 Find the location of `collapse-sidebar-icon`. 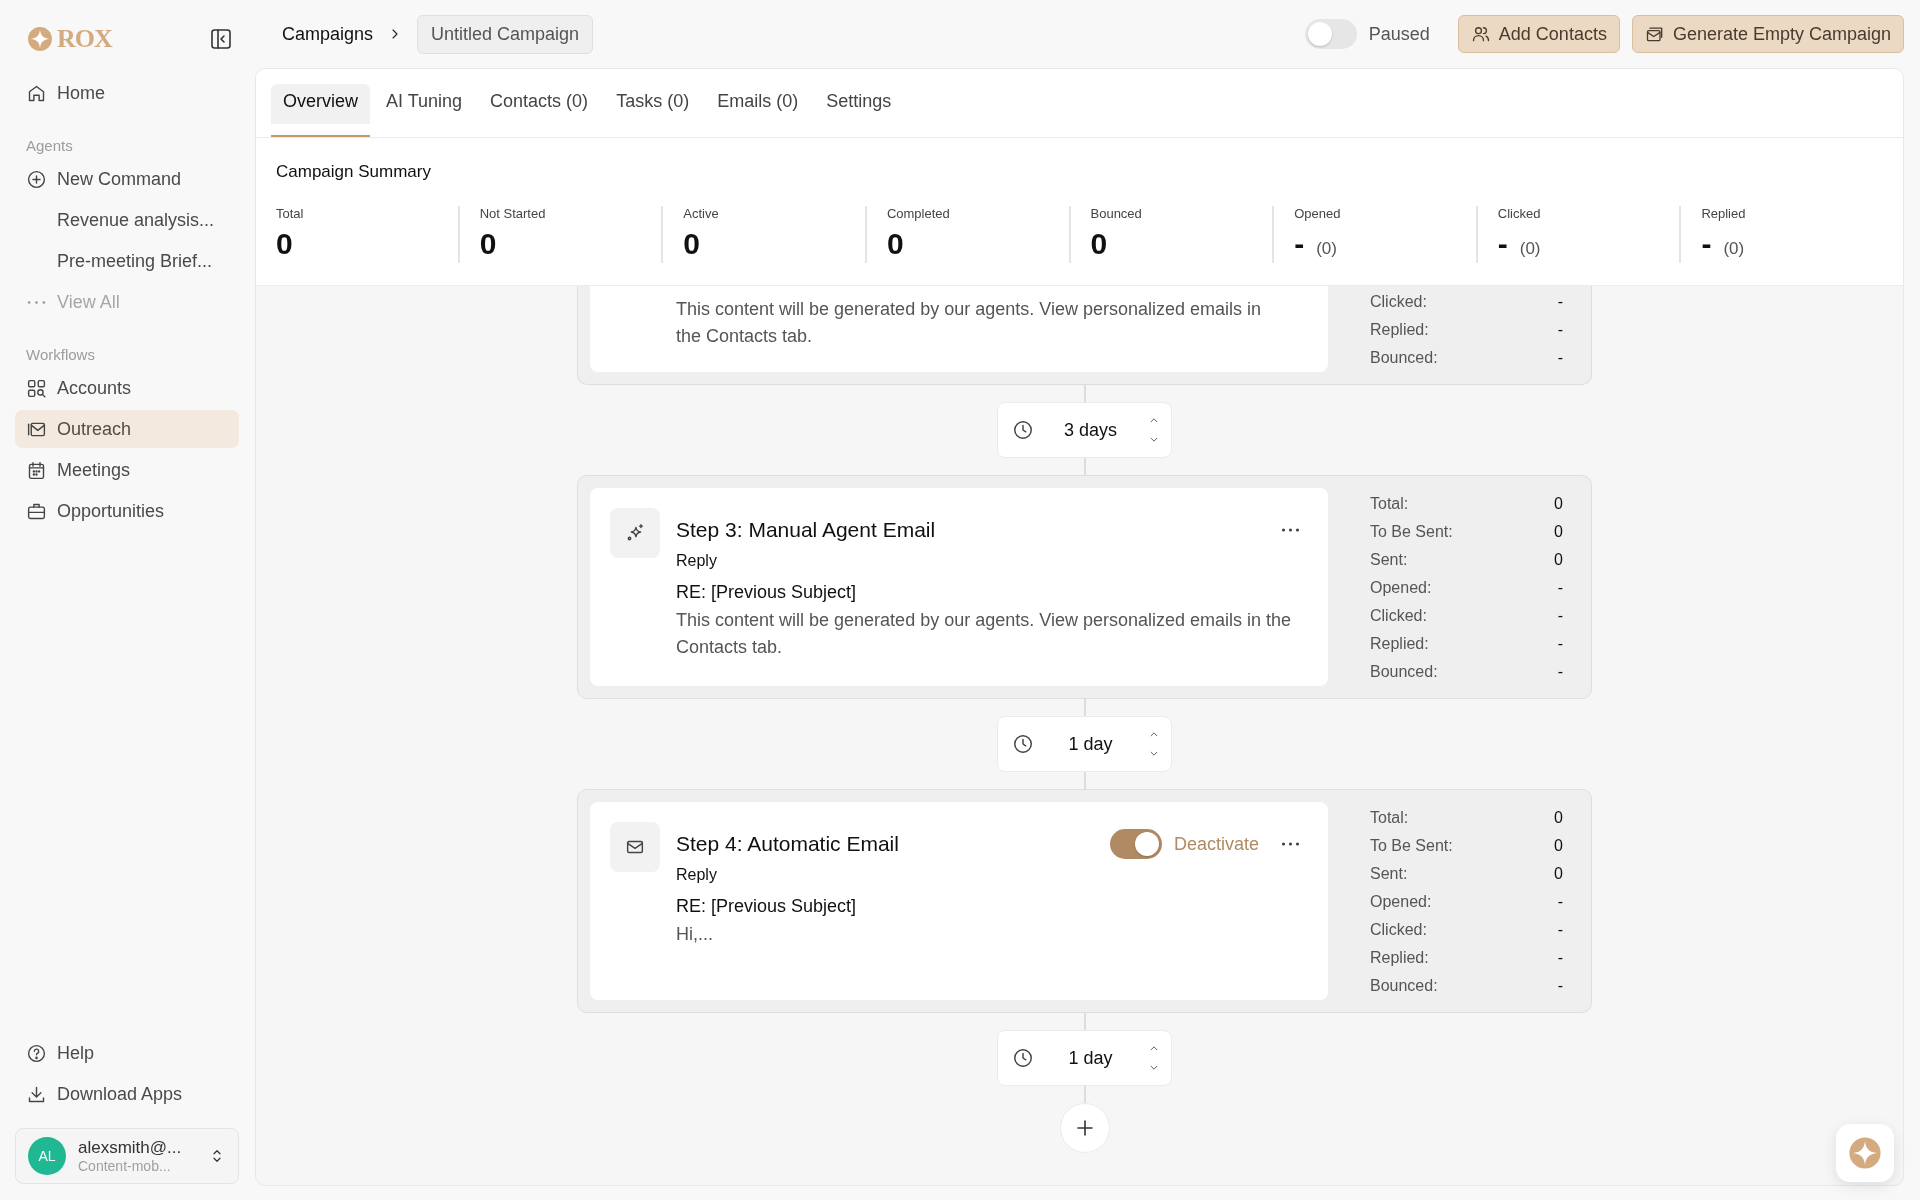

collapse-sidebar-icon is located at coordinates (221, 39).